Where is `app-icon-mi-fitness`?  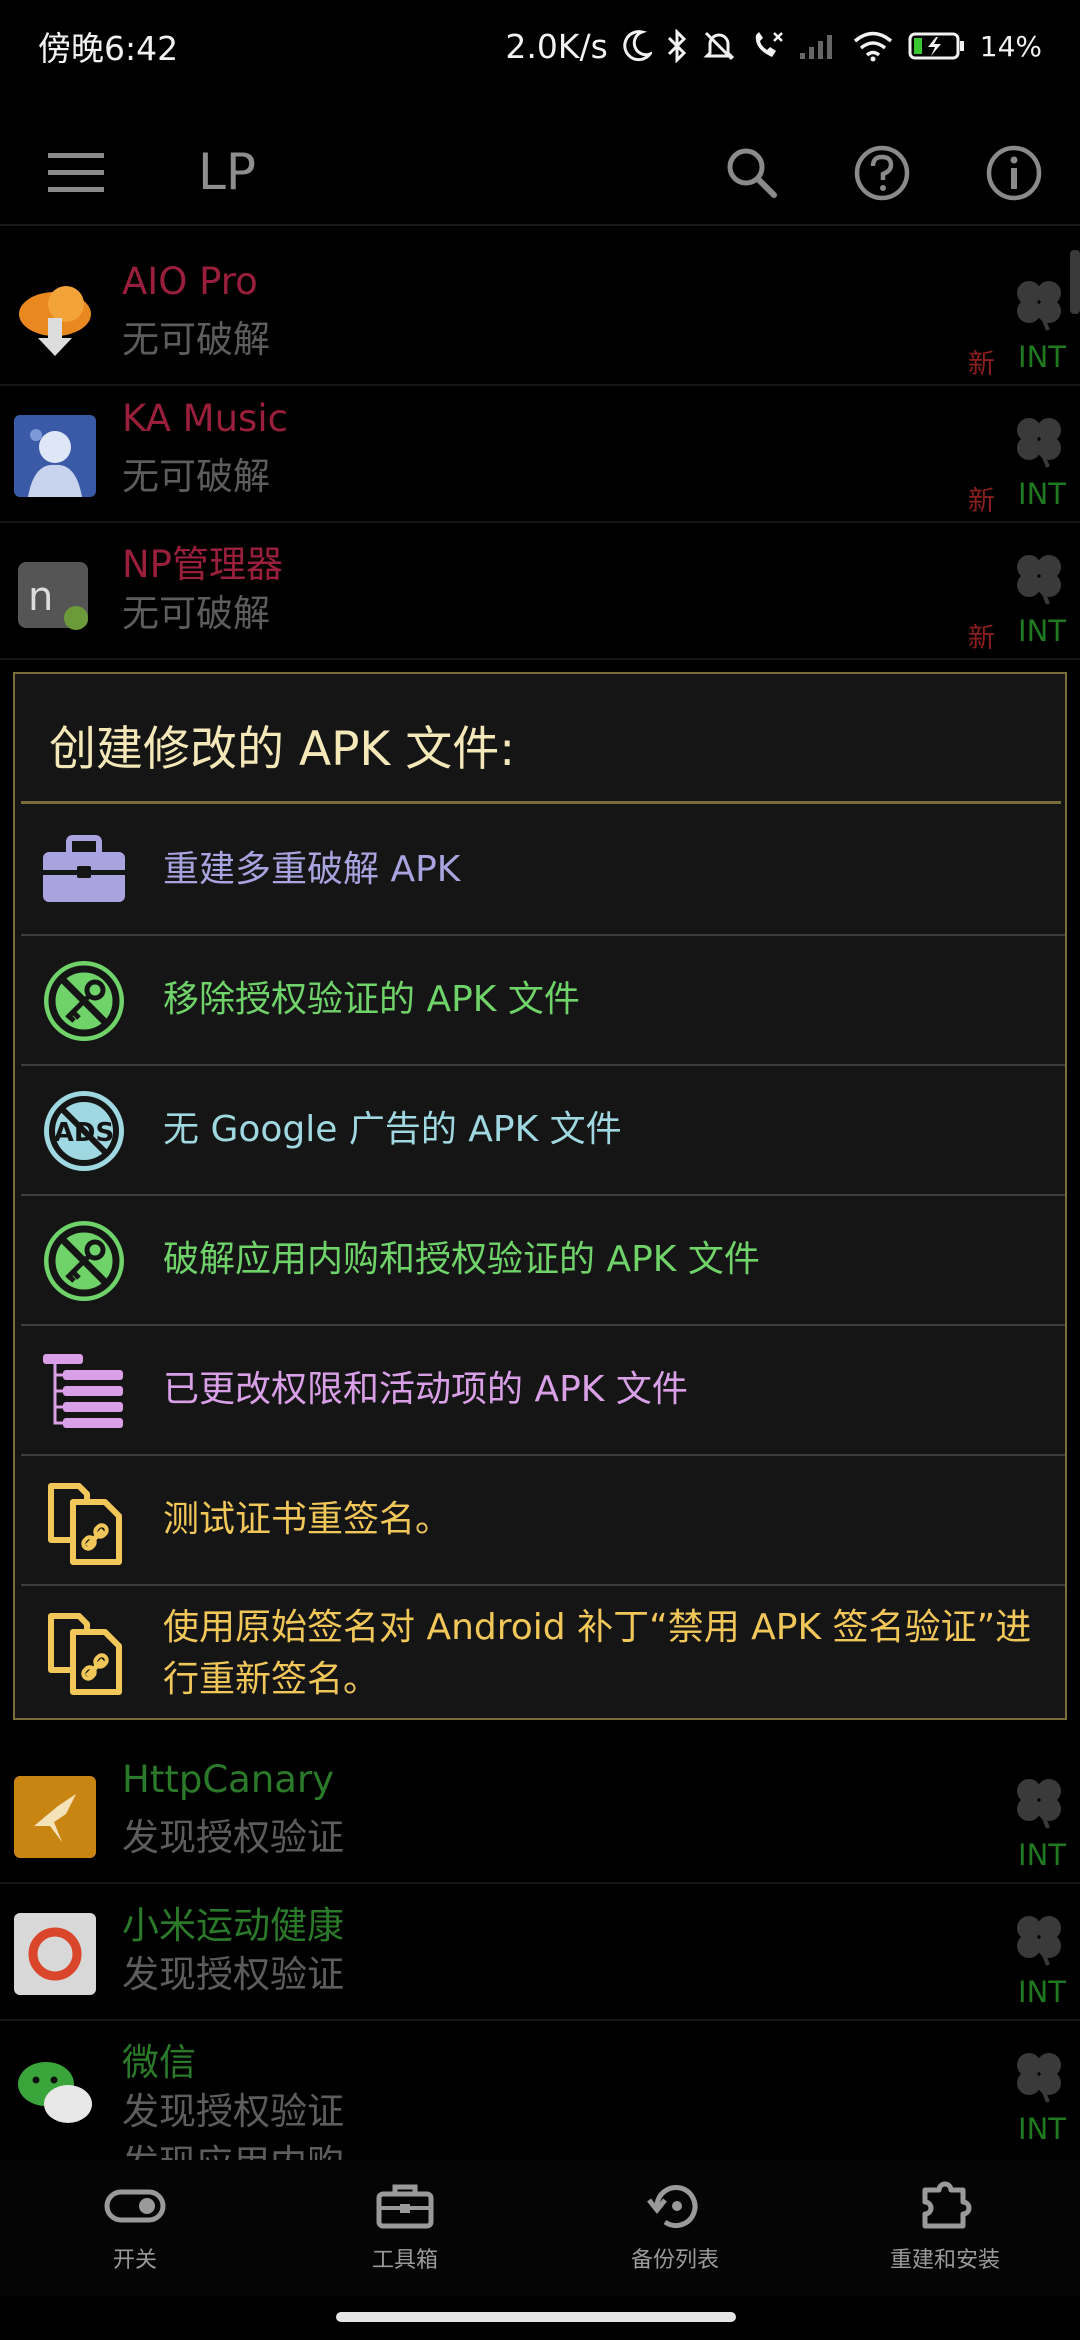
app-icon-mi-fitness is located at coordinates (55, 1954).